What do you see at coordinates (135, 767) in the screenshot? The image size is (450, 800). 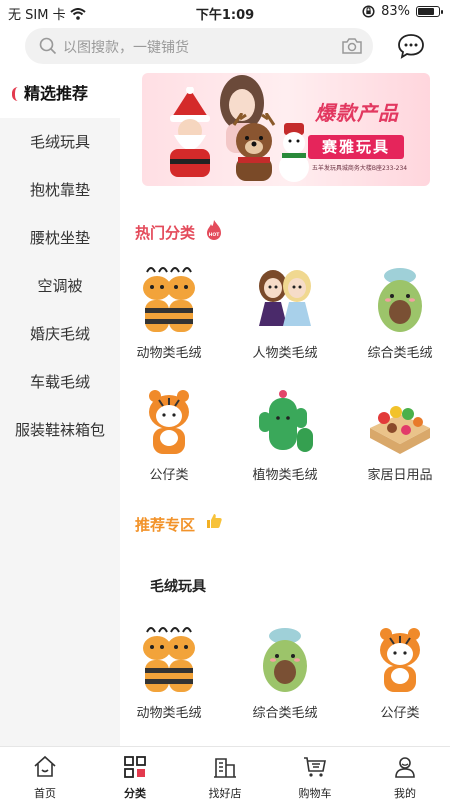 I see `category-icon` at bounding box center [135, 767].